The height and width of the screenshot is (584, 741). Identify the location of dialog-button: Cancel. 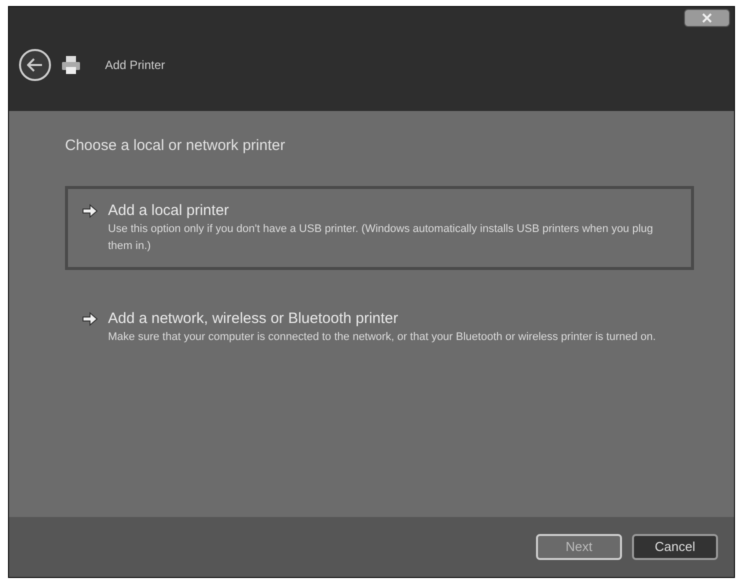
(675, 547).